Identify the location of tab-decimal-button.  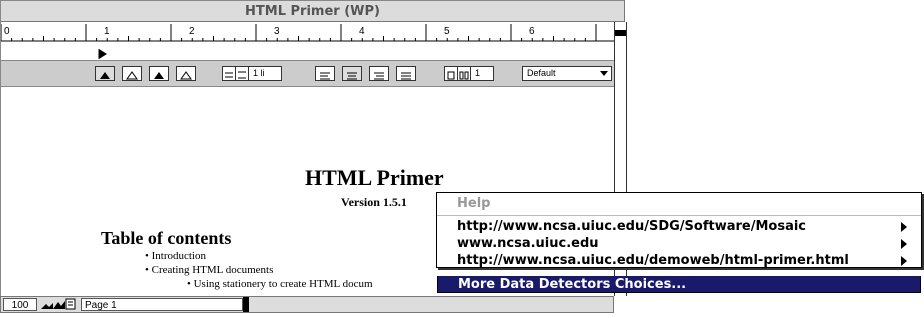
(186, 73).